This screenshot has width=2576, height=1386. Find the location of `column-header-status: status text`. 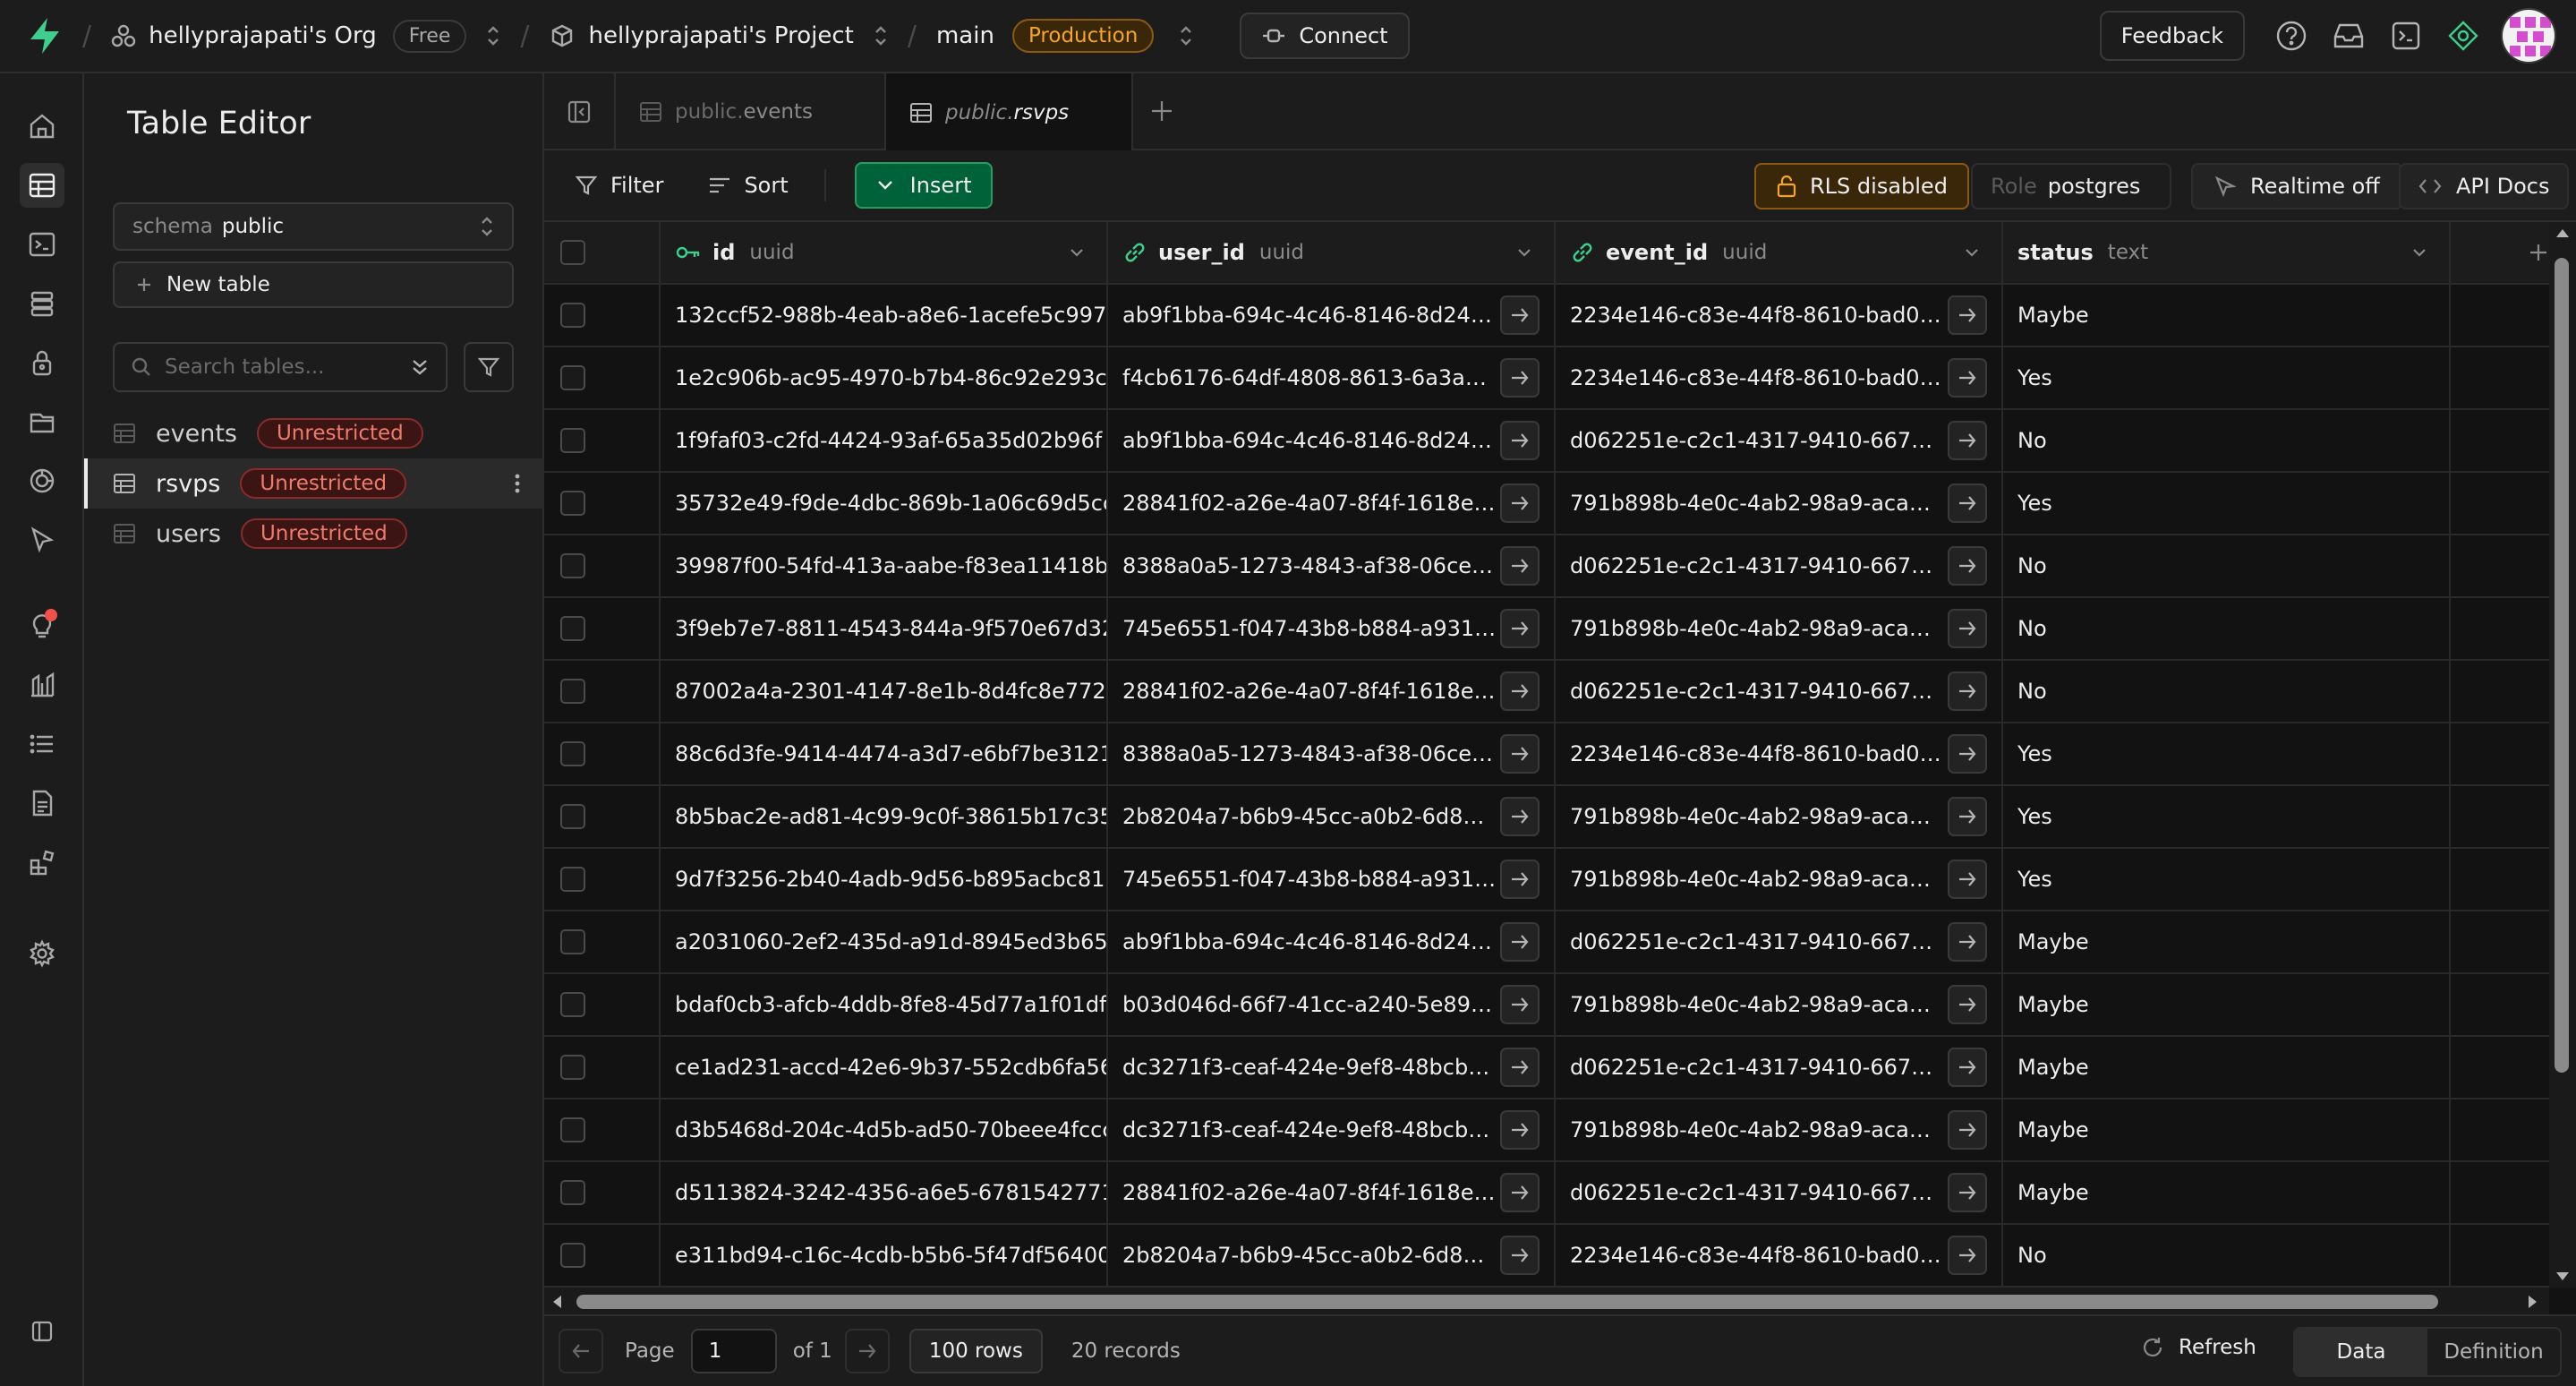

column-header-status: status text is located at coordinates (2227, 253).